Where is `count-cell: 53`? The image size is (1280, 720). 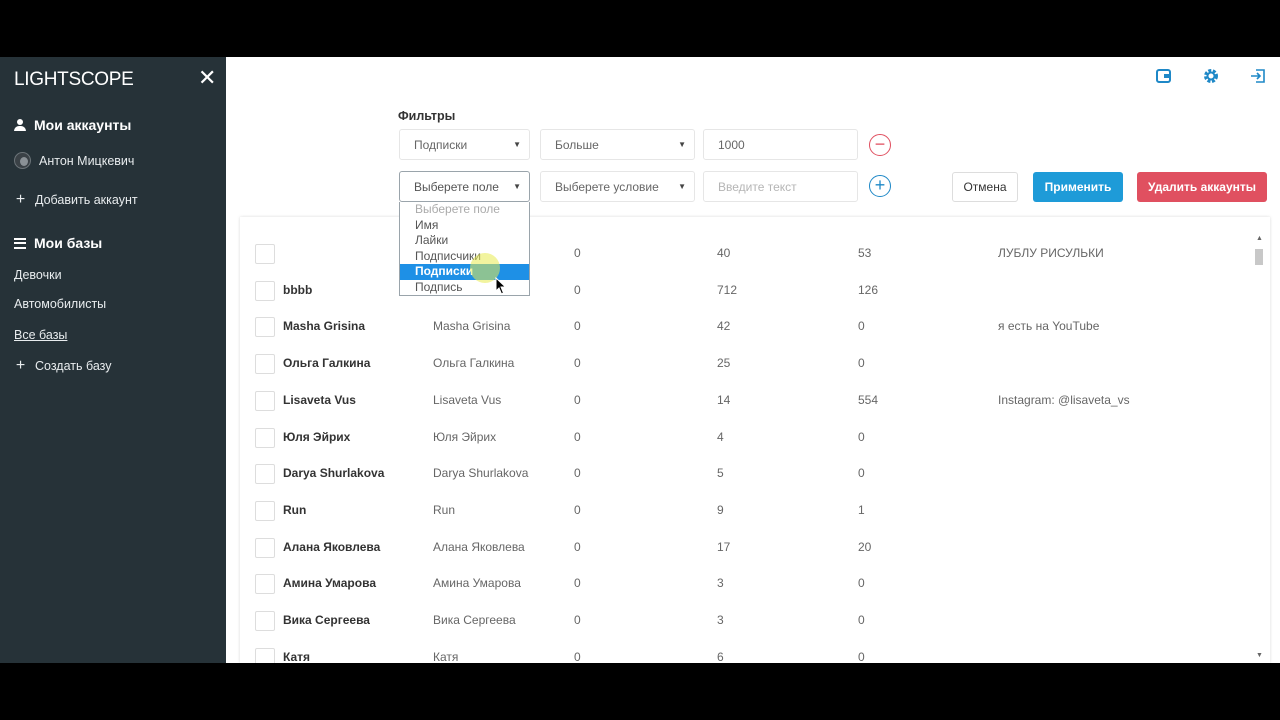 count-cell: 53 is located at coordinates (865, 253).